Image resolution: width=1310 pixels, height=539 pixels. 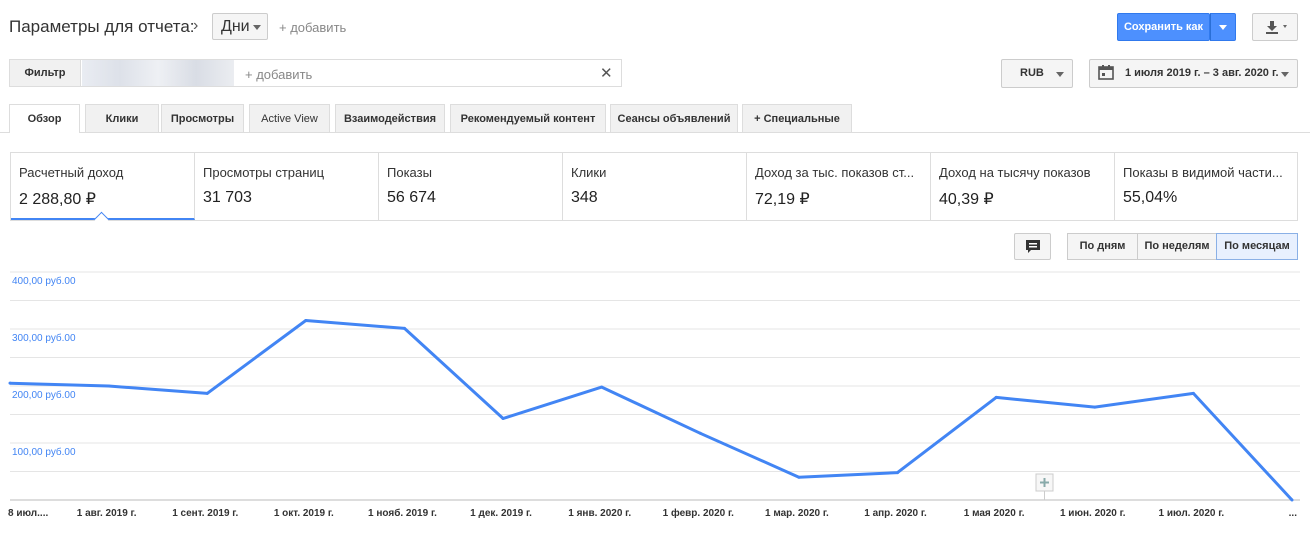 I want to click on redacted-filter-chip, so click(x=158, y=73).